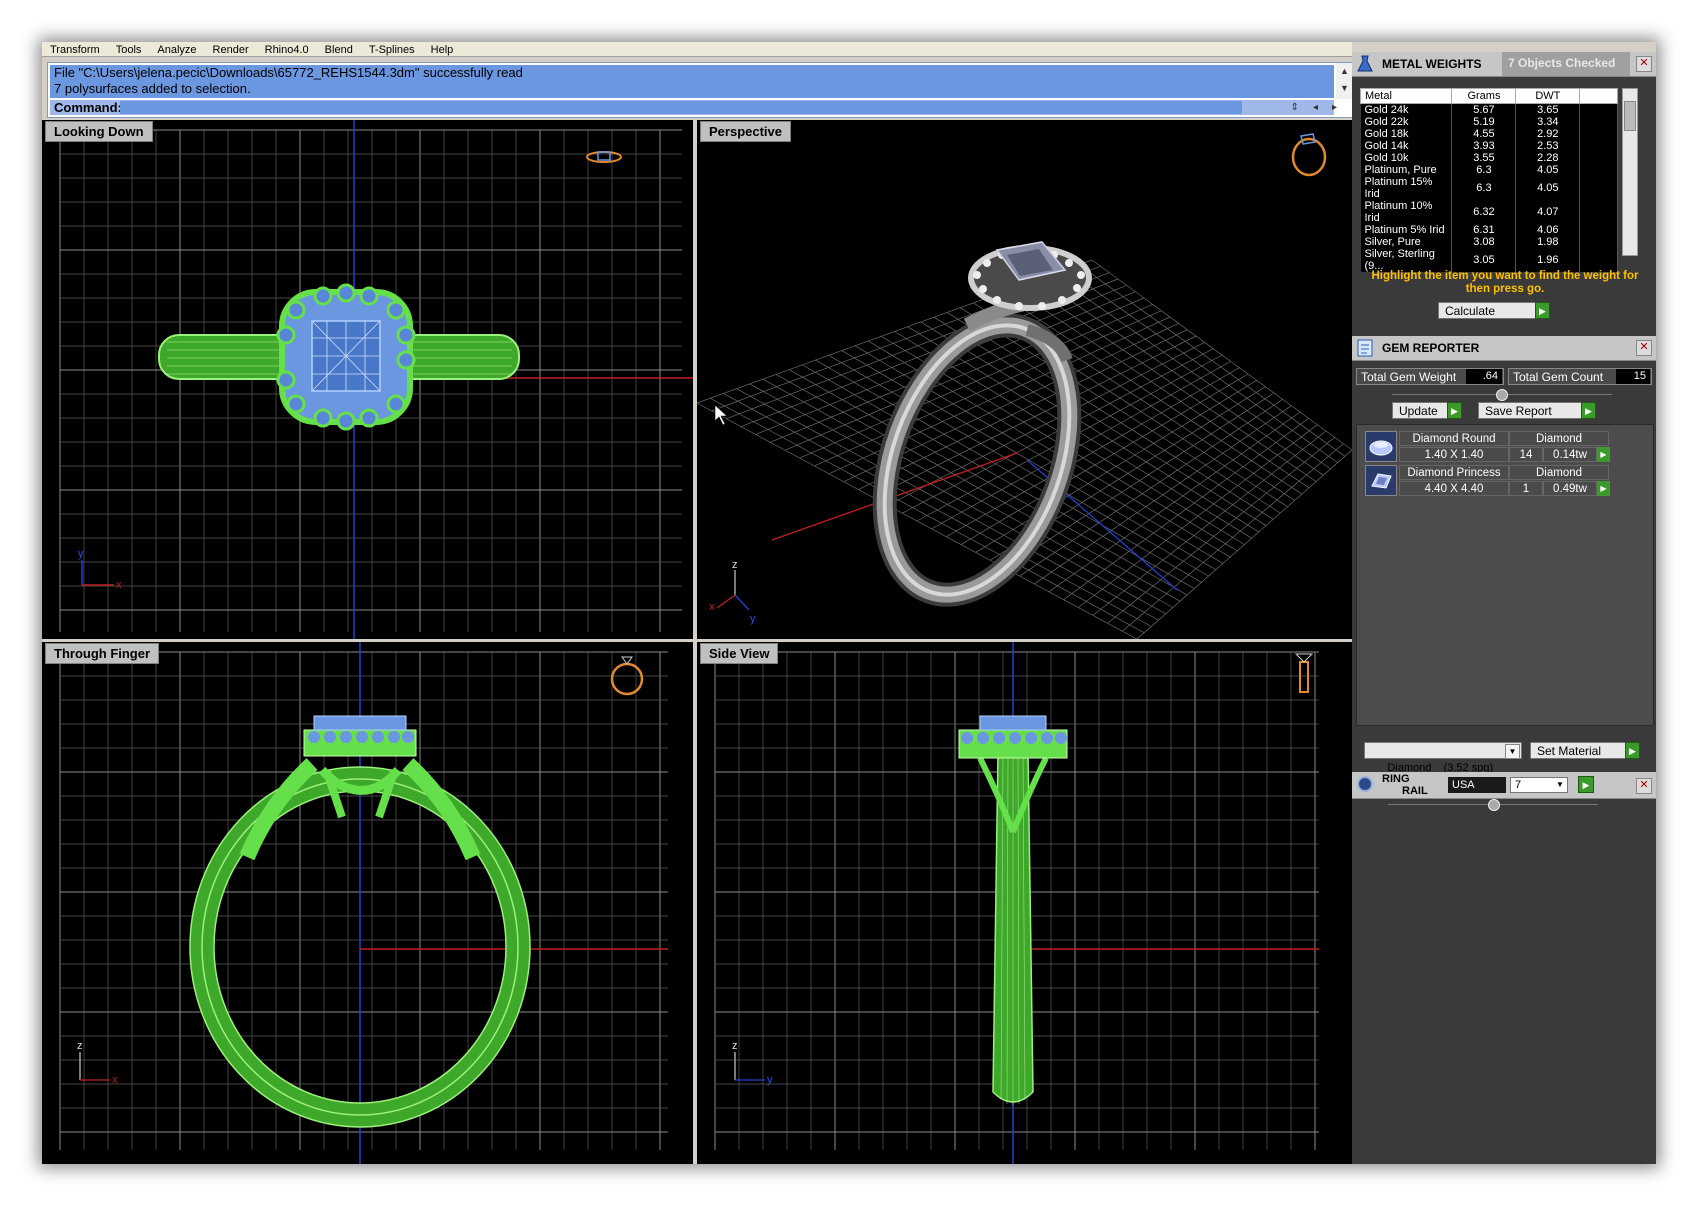 The width and height of the screenshot is (1698, 1208). Describe the element at coordinates (1502, 395) in the screenshot. I see `slider-knob` at that location.